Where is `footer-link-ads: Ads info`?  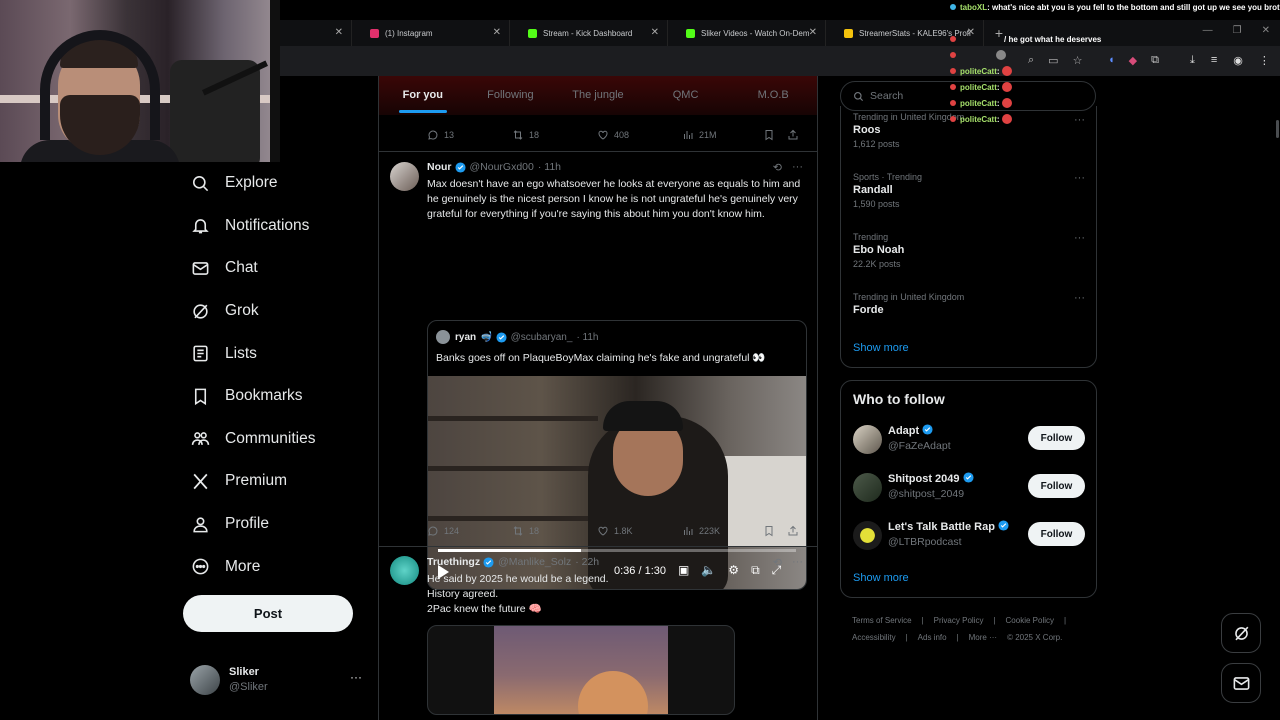 footer-link-ads: Ads info is located at coordinates (932, 637).